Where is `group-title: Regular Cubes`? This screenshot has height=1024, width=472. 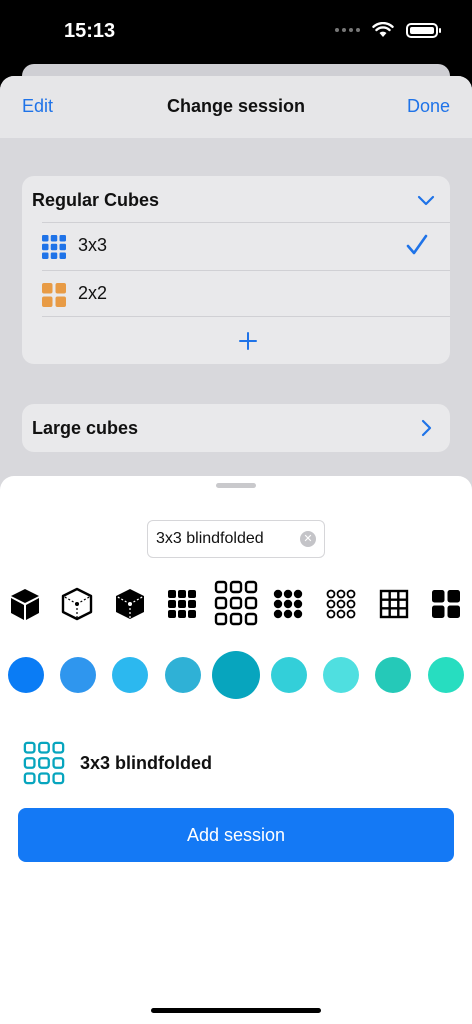
group-title: Regular Cubes is located at coordinates (95, 200).